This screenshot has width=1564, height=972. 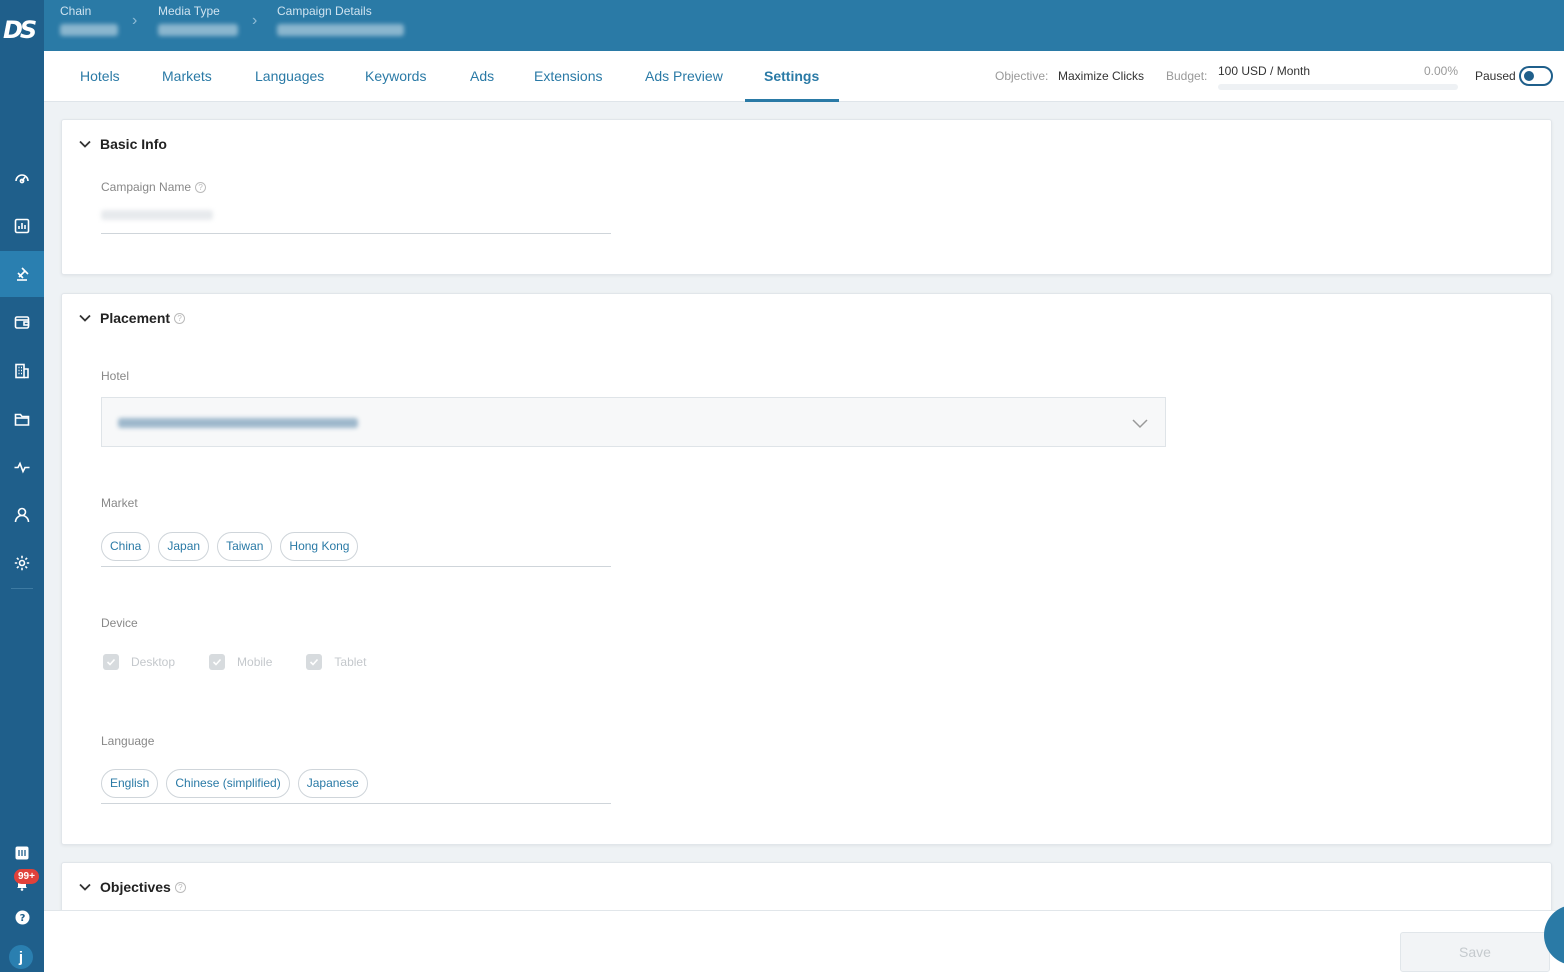 I want to click on language-chip: Japanese, so click(x=332, y=783).